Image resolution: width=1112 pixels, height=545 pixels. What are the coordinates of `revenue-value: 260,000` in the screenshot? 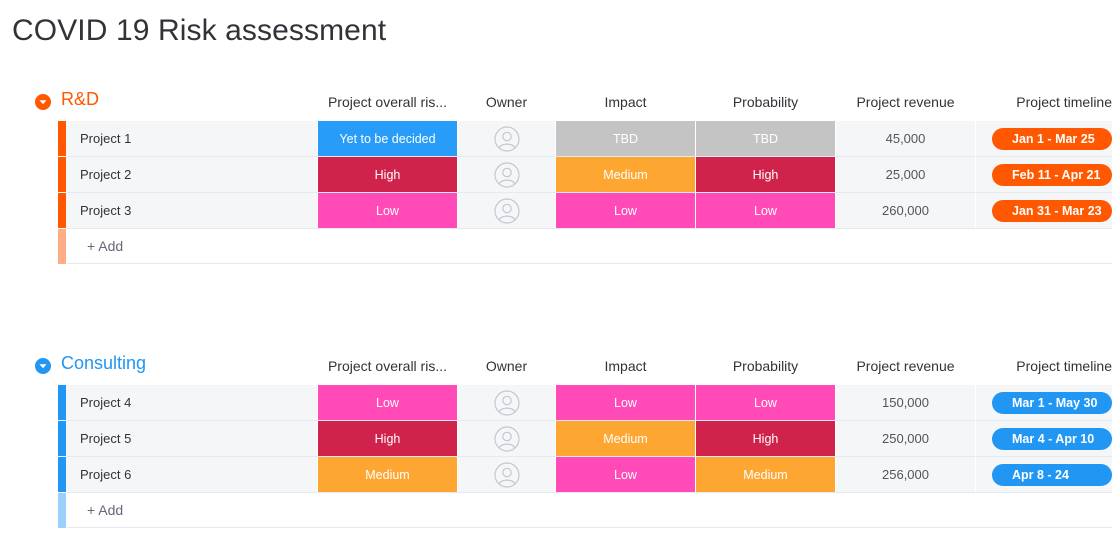 It's located at (905, 210).